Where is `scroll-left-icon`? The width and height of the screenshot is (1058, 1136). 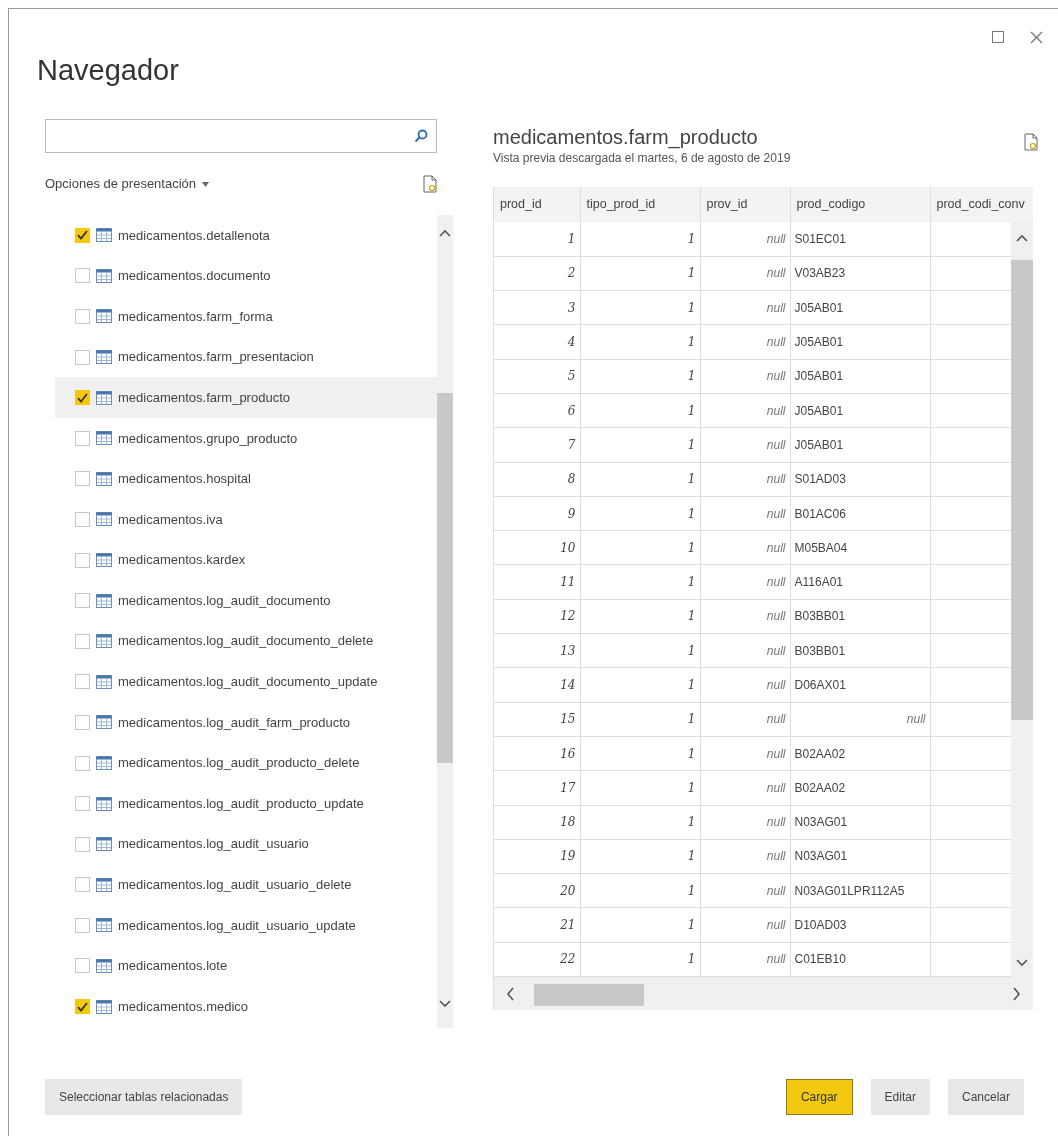 scroll-left-icon is located at coordinates (510, 993).